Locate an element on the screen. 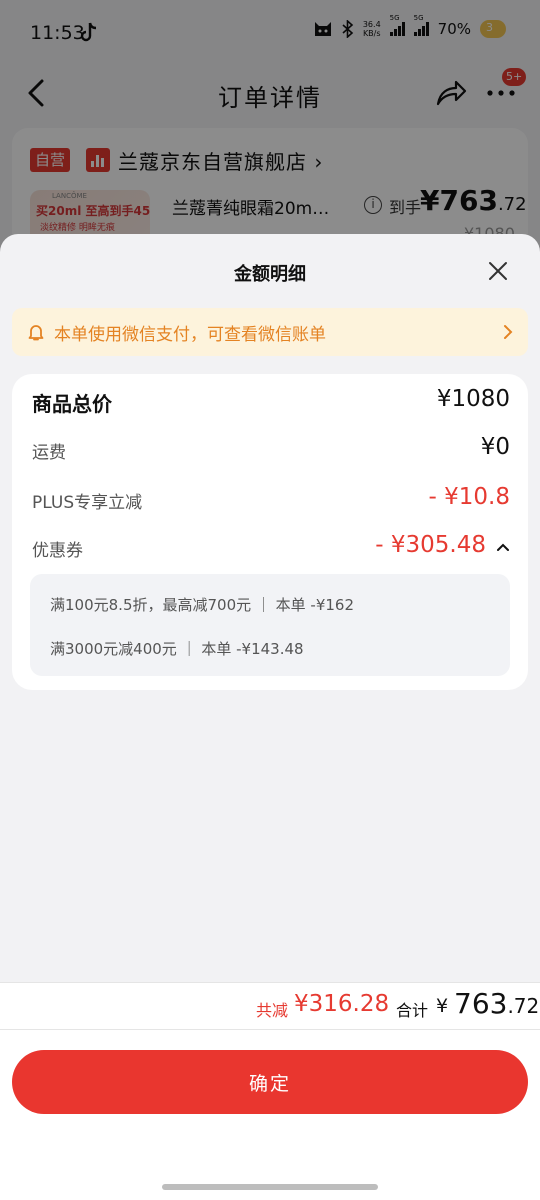 Image resolution: width=540 pixels, height=1200 pixels. row-coupon: 优惠券 - ¥305.48 is located at coordinates (271, 549).